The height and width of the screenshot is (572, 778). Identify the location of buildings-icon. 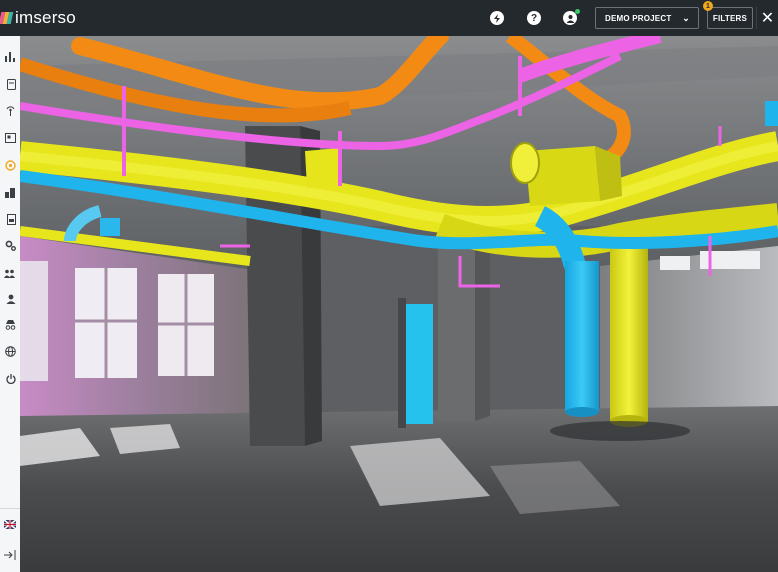
(10, 193).